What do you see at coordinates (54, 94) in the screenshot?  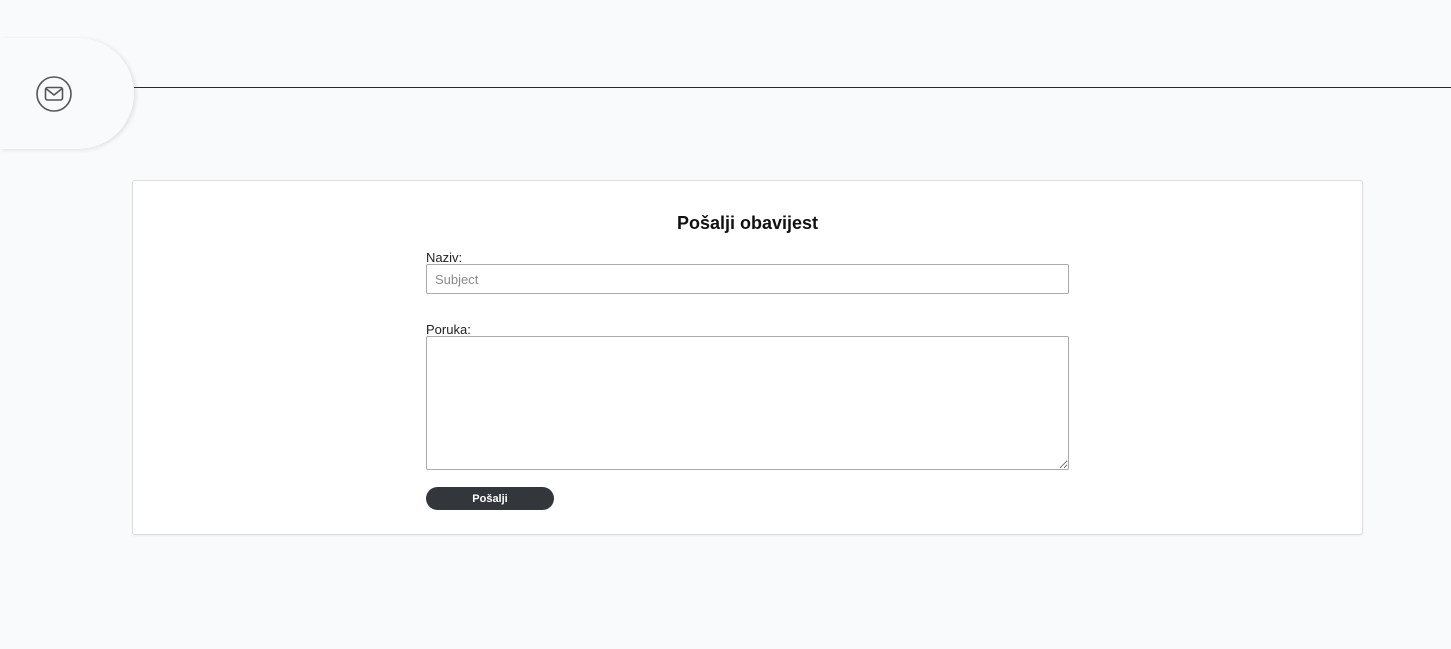 I see `mail-icon` at bounding box center [54, 94].